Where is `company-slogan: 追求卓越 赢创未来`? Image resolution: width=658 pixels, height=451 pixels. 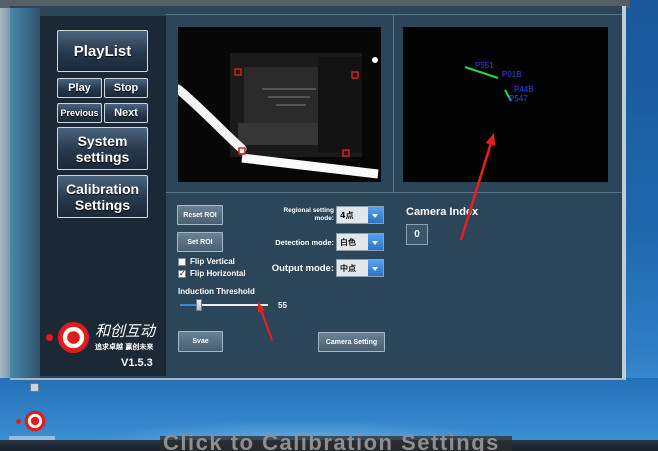 company-slogan: 追求卓越 赢创未来 is located at coordinates (124, 347).